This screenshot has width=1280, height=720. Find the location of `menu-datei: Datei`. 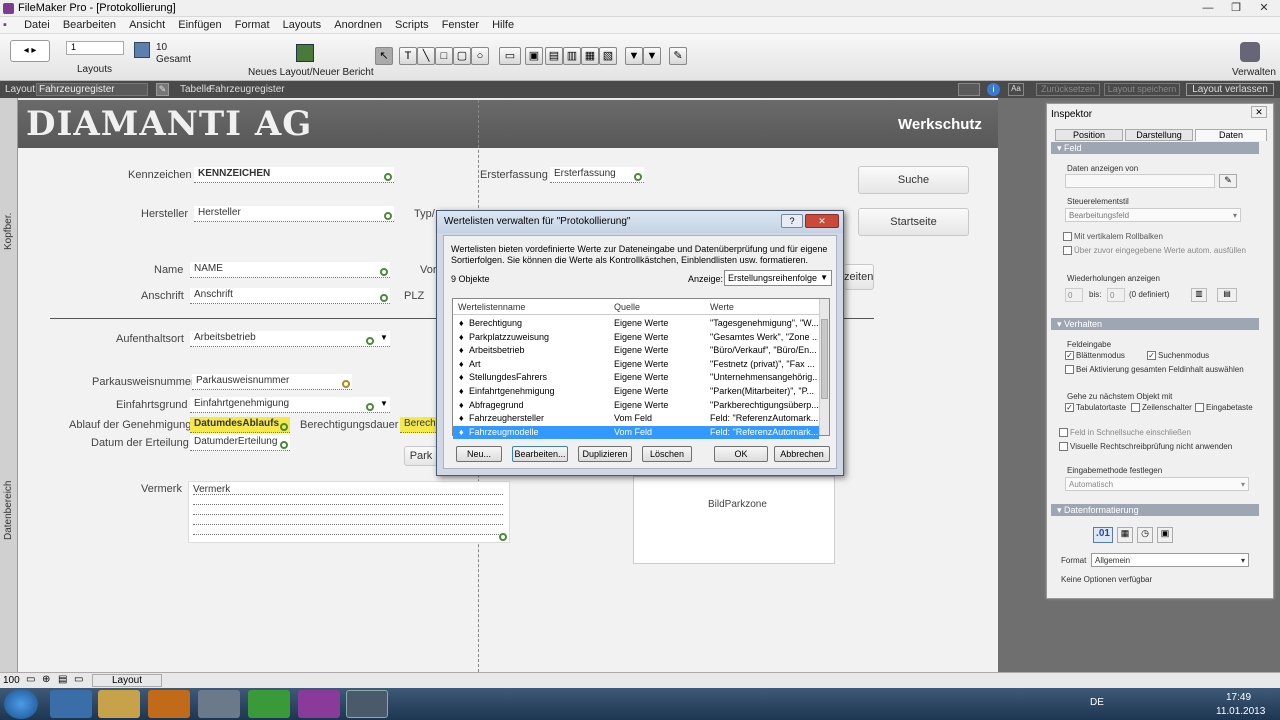

menu-datei: Datei is located at coordinates (37, 25).